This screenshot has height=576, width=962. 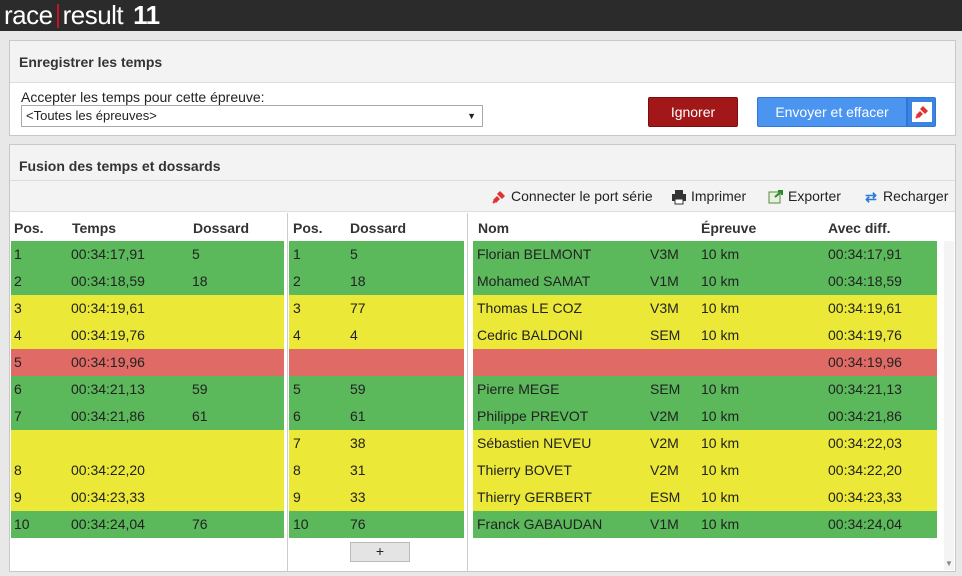 I want to click on table-row: Sébastien NEVEU V2M 10 km 00:34:22,03, so click(x=705, y=443).